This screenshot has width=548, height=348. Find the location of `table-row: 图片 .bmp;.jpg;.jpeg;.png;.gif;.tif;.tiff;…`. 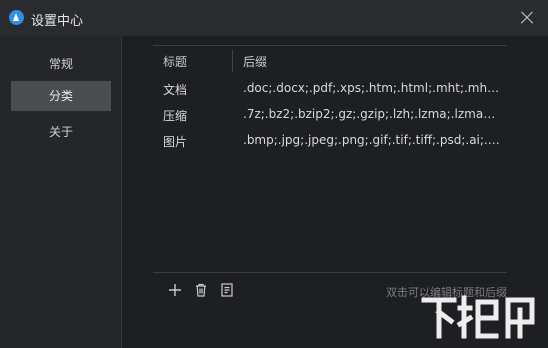

table-row: 图片 .bmp;.jpg;.jpeg;.png;.gif;.tif;.tiff;… is located at coordinates (330, 142).